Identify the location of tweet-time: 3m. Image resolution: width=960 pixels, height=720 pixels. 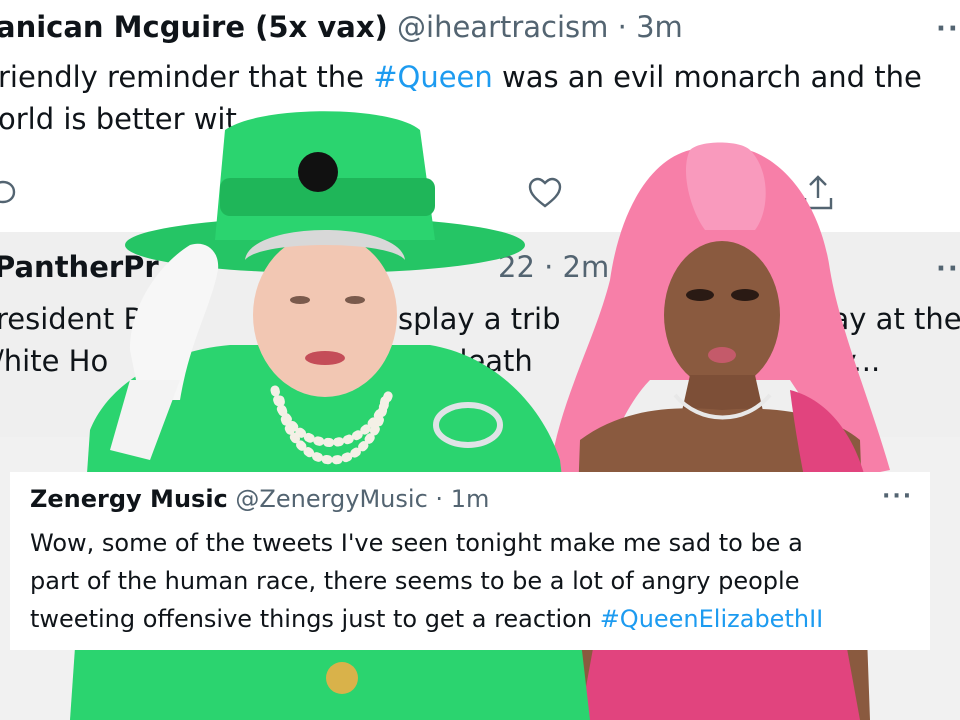
(659, 27).